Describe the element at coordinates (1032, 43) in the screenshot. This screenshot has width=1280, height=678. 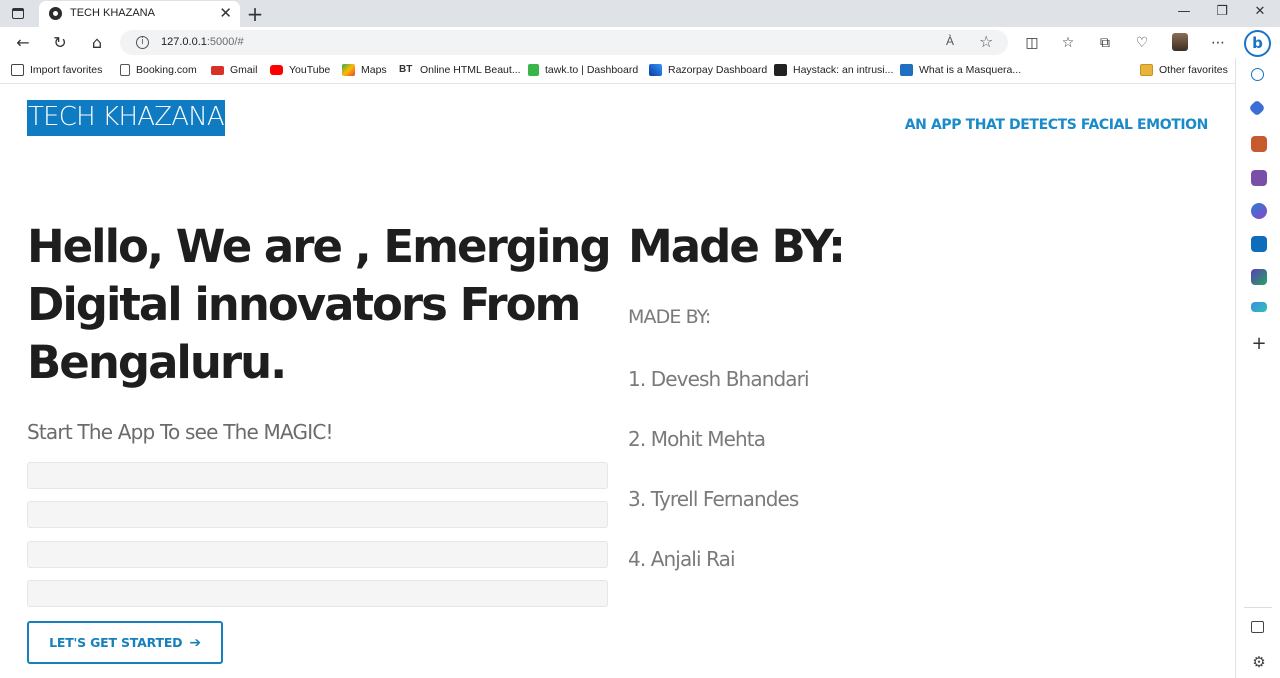
I see `split-screen-icon: ◫` at that location.